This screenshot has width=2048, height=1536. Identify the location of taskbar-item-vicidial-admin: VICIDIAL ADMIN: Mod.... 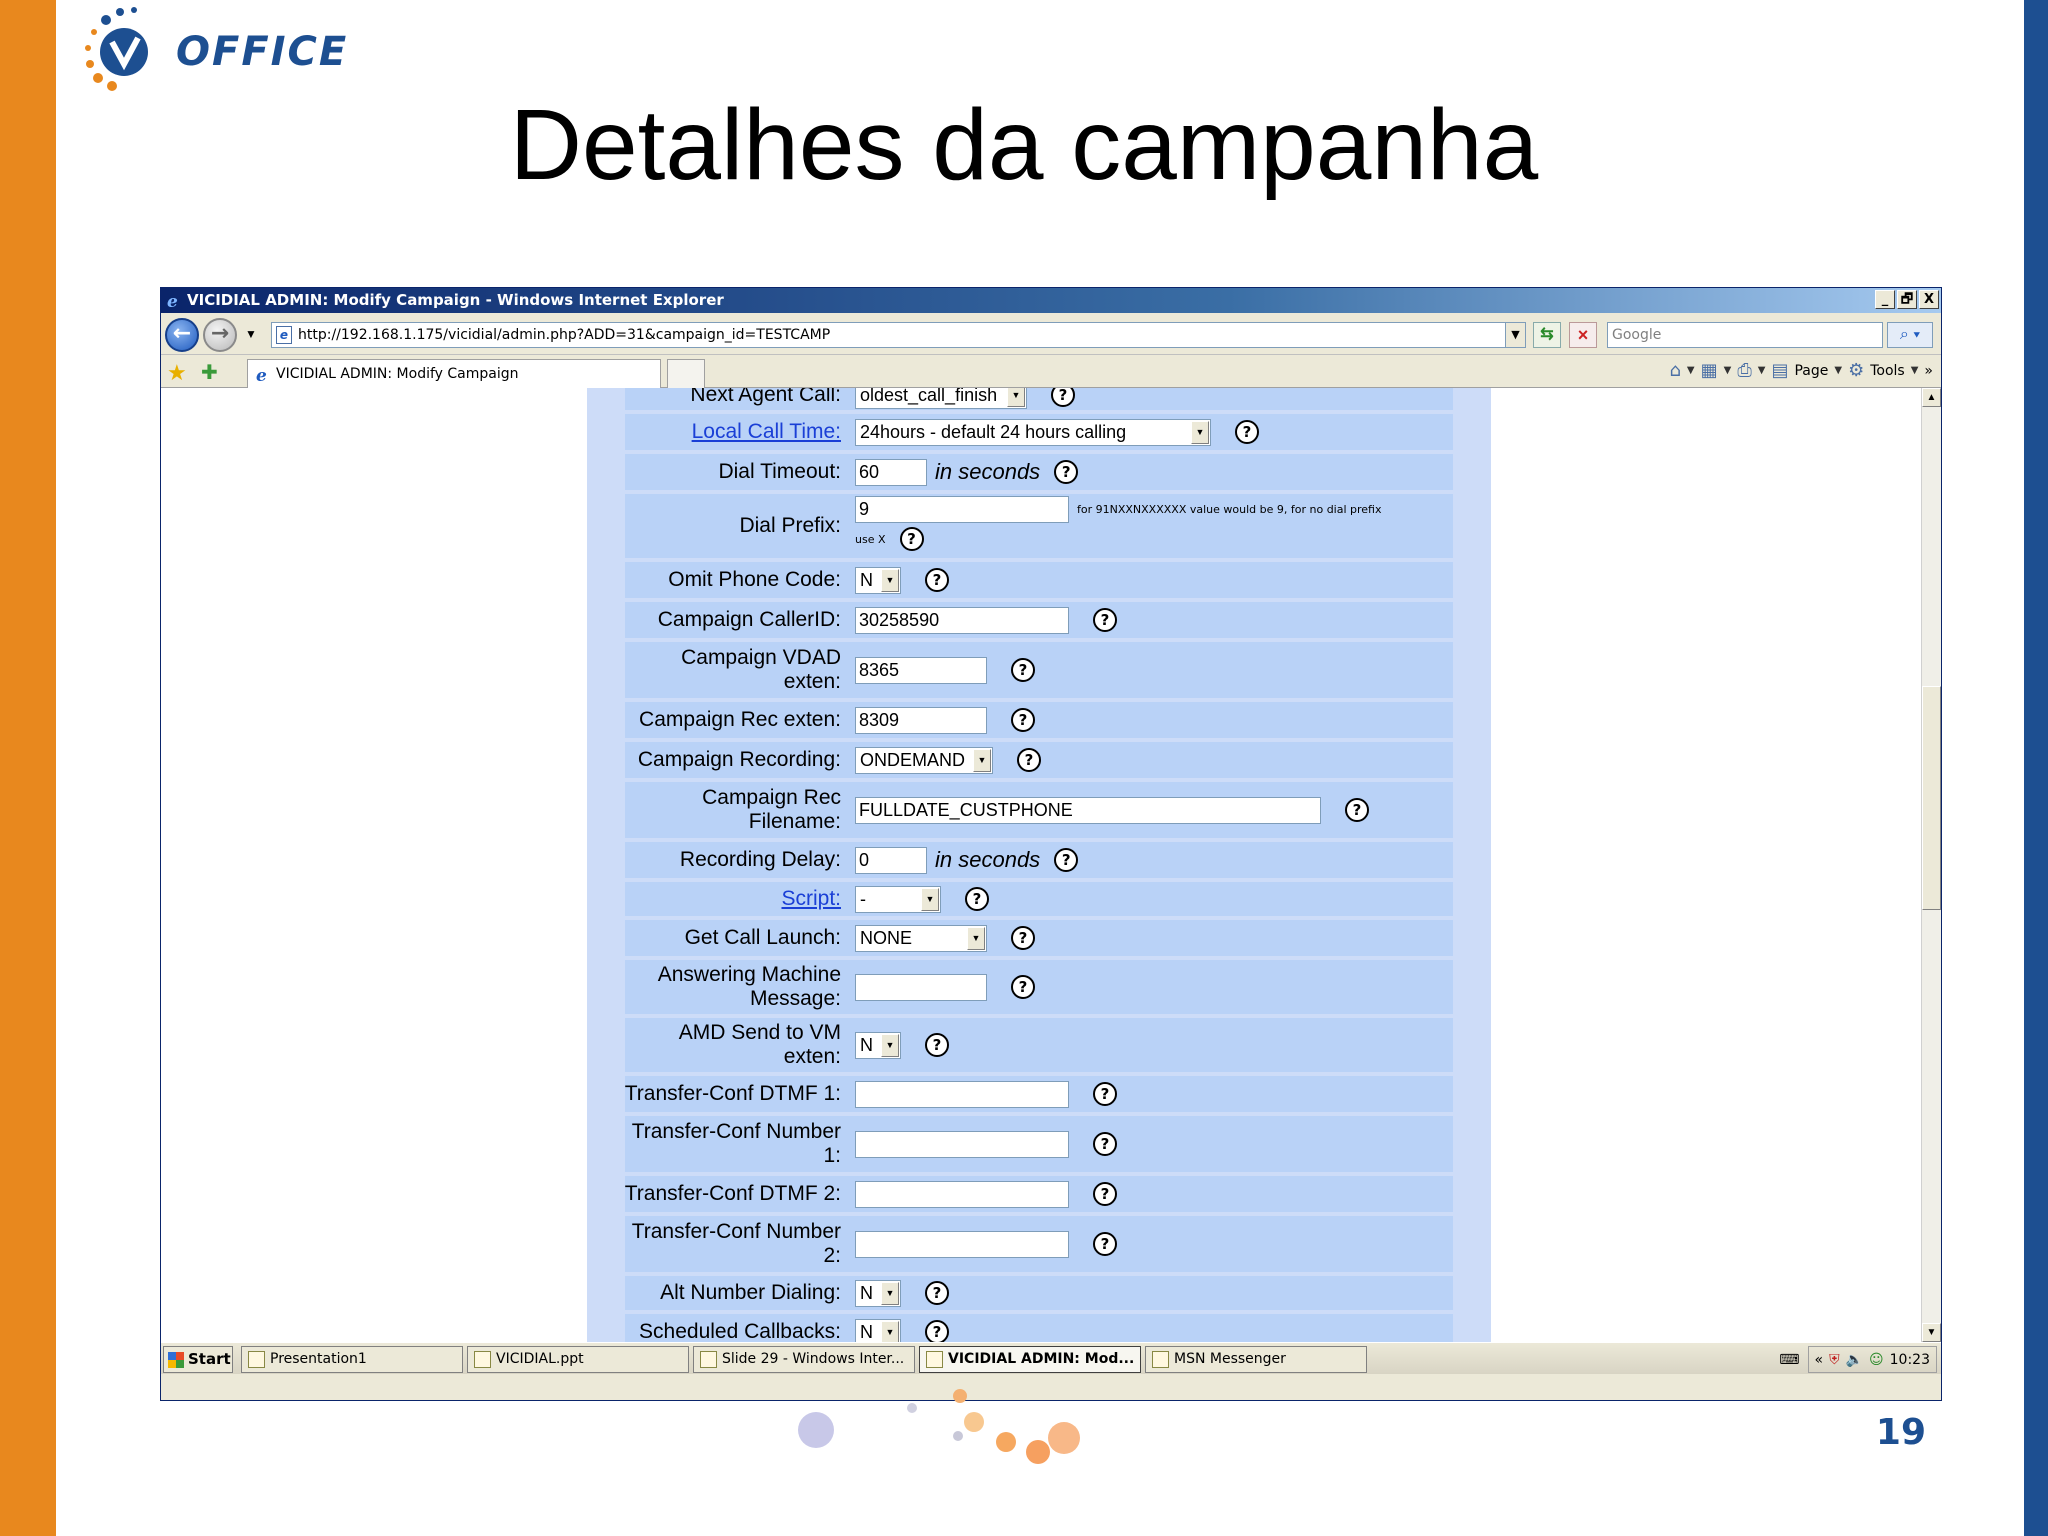
(1030, 1359).